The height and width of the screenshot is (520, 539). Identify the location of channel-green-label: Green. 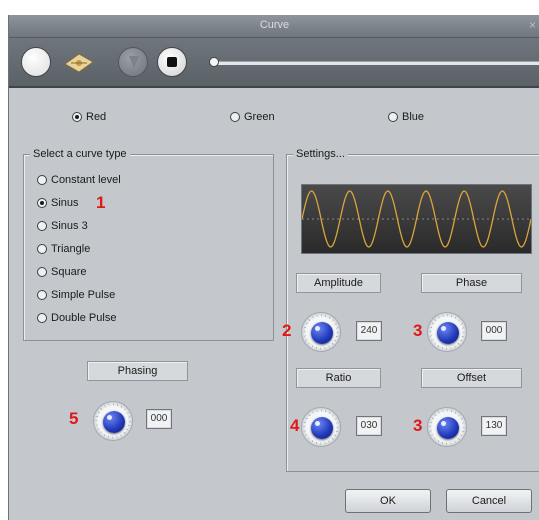
(259, 117).